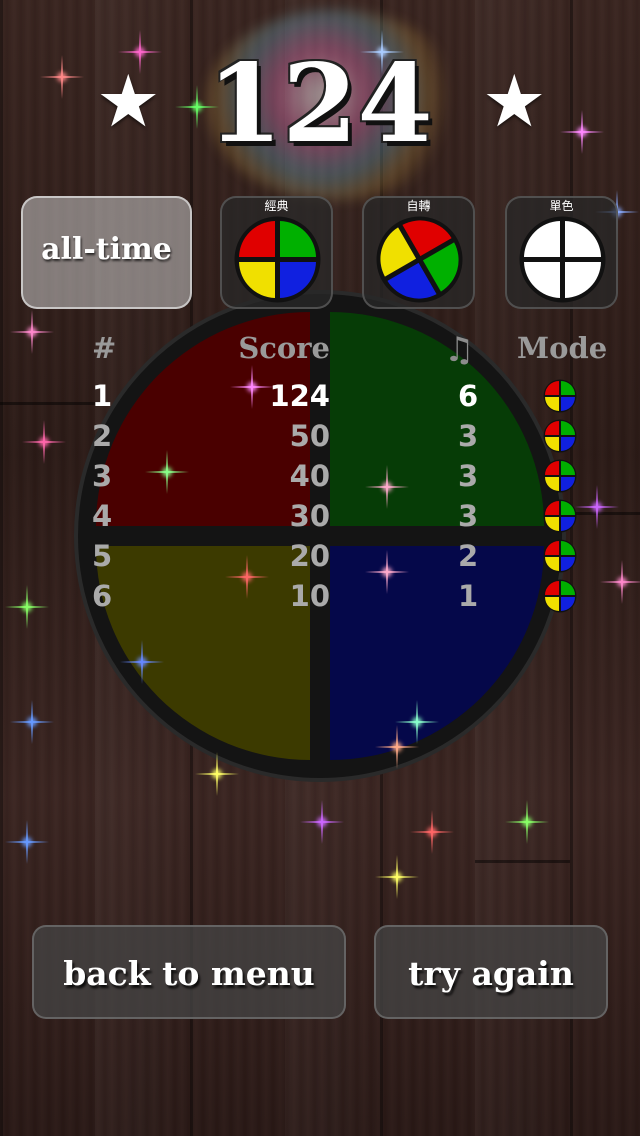 Image resolution: width=640 pixels, height=1136 pixels. I want to click on row-score: 10, so click(309, 596).